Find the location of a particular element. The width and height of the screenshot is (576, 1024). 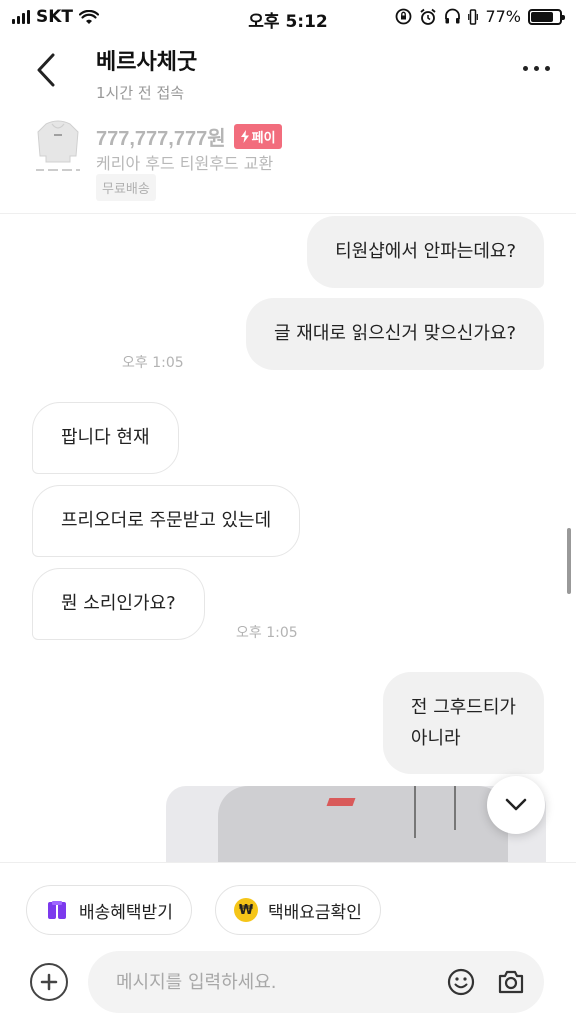

product-name: 케리아 후드 티원후드 교환 is located at coordinates (185, 163).